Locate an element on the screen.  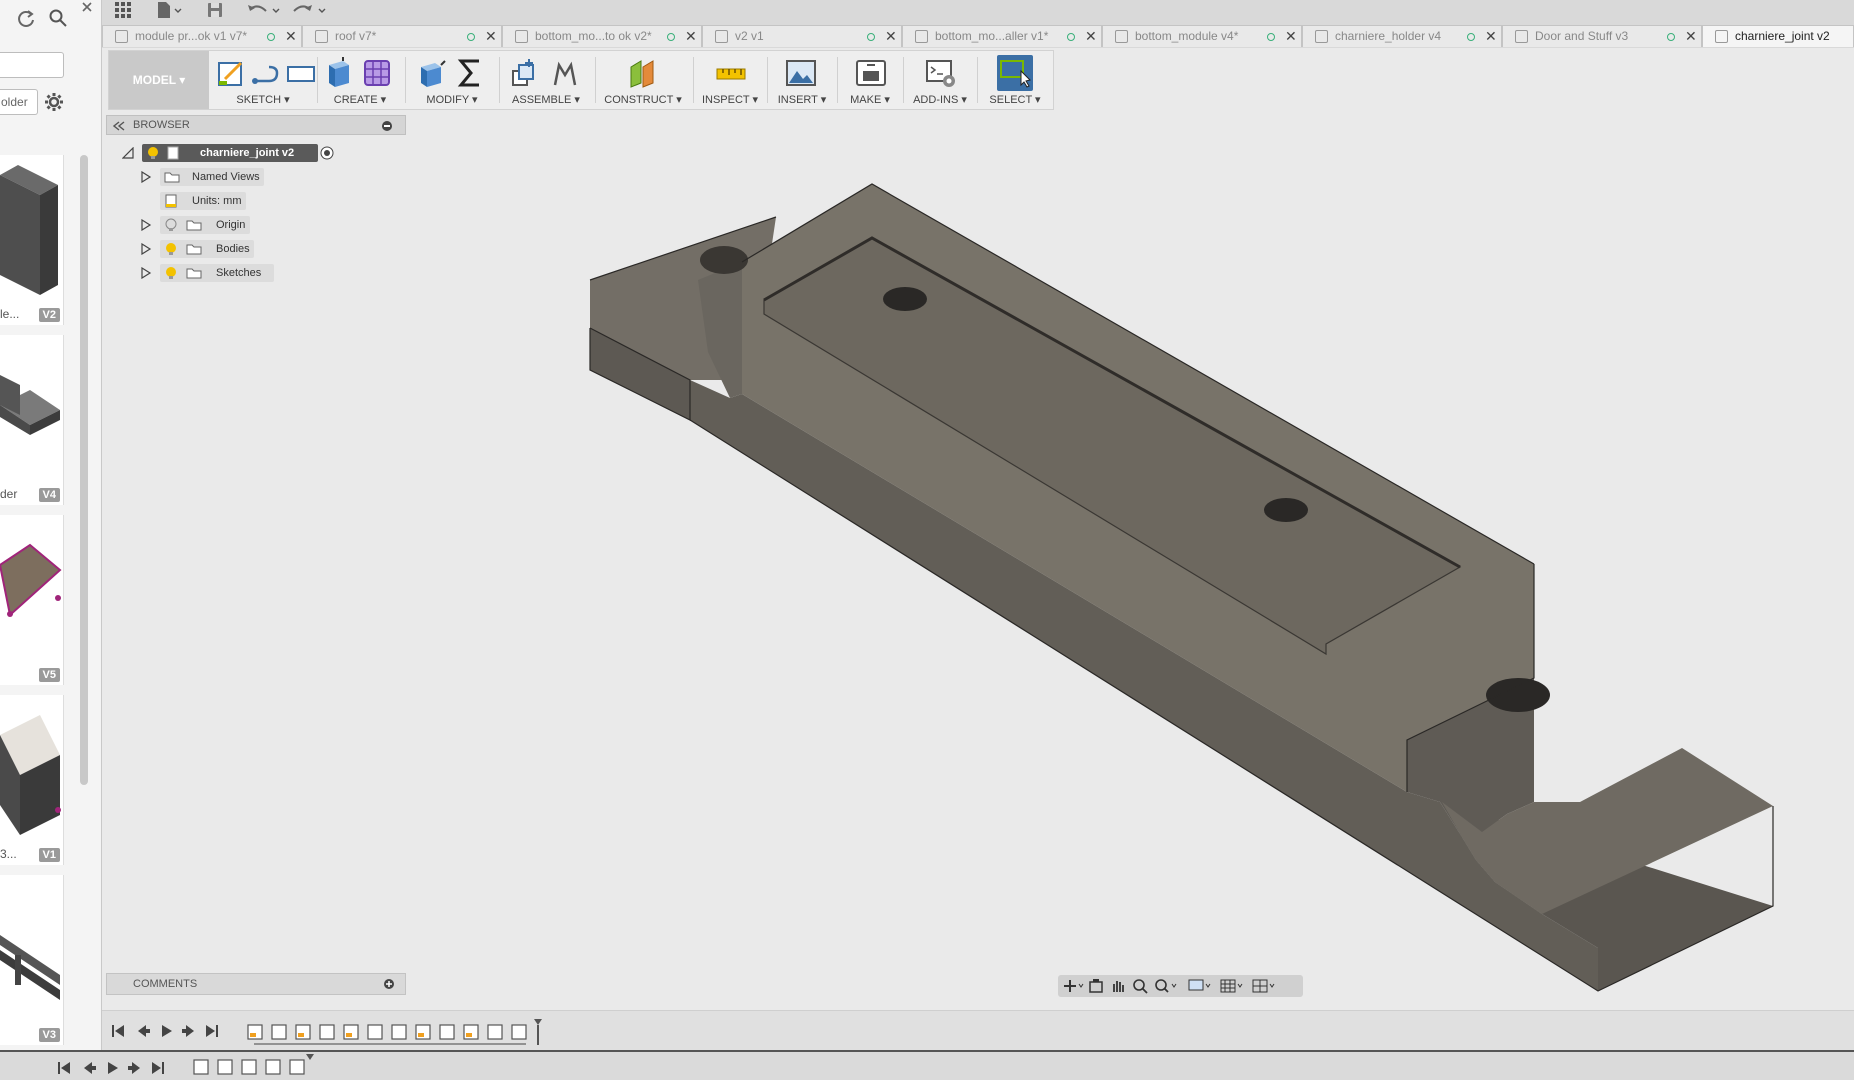
thumbnail-item: V3 is located at coordinates (32, 960).